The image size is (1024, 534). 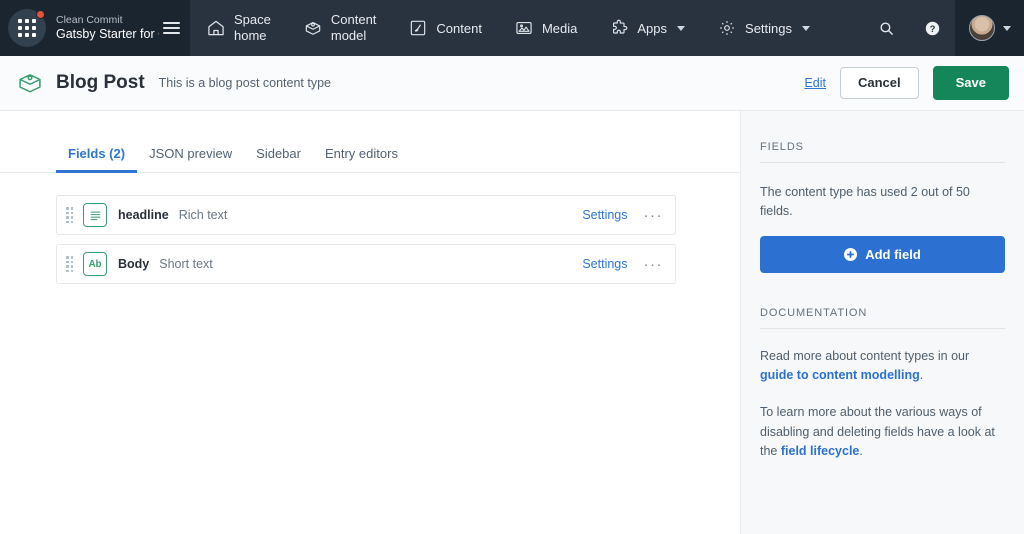 I want to click on nav-item-space-home: Space home, so click(x=238, y=28).